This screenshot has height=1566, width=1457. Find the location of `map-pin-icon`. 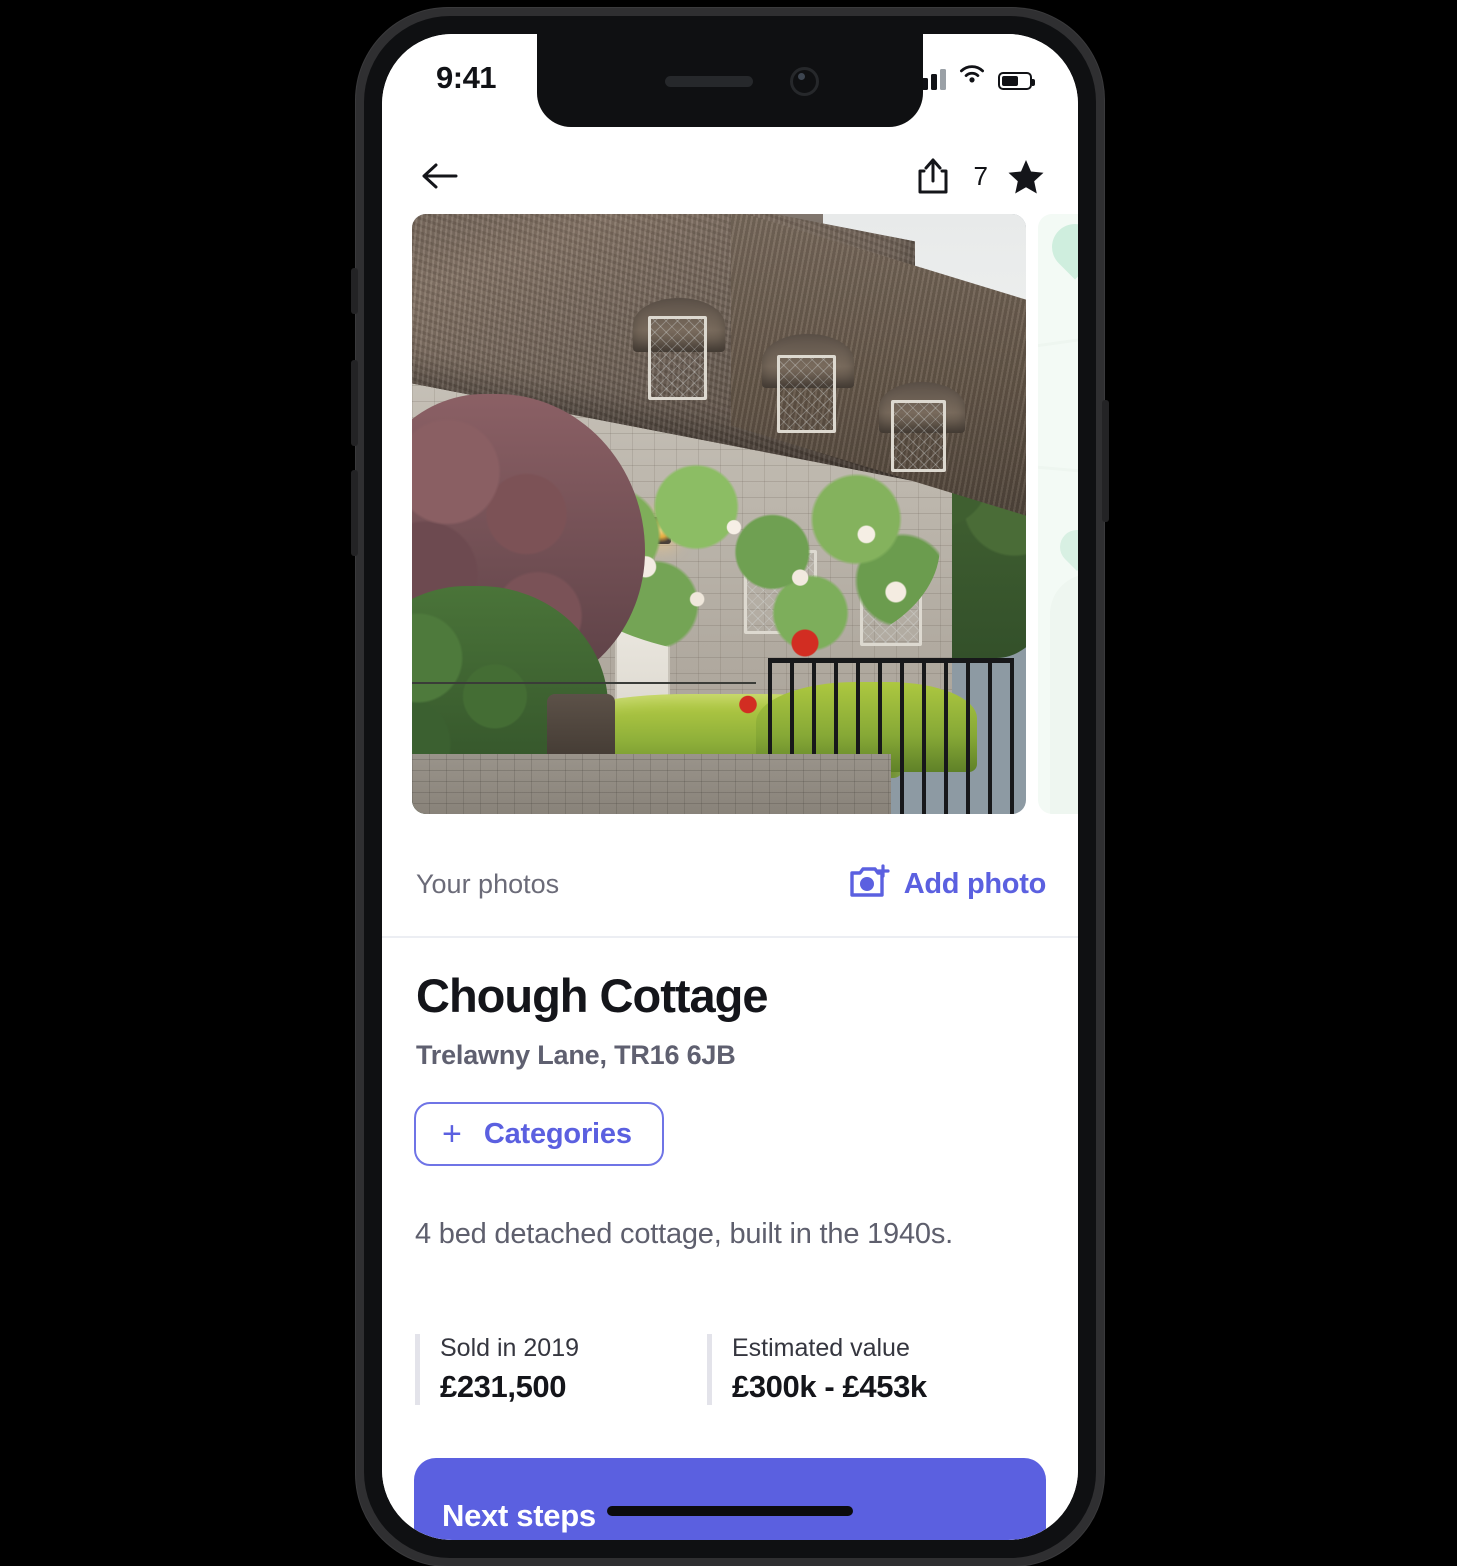

map-pin-icon is located at coordinates (1060, 247).